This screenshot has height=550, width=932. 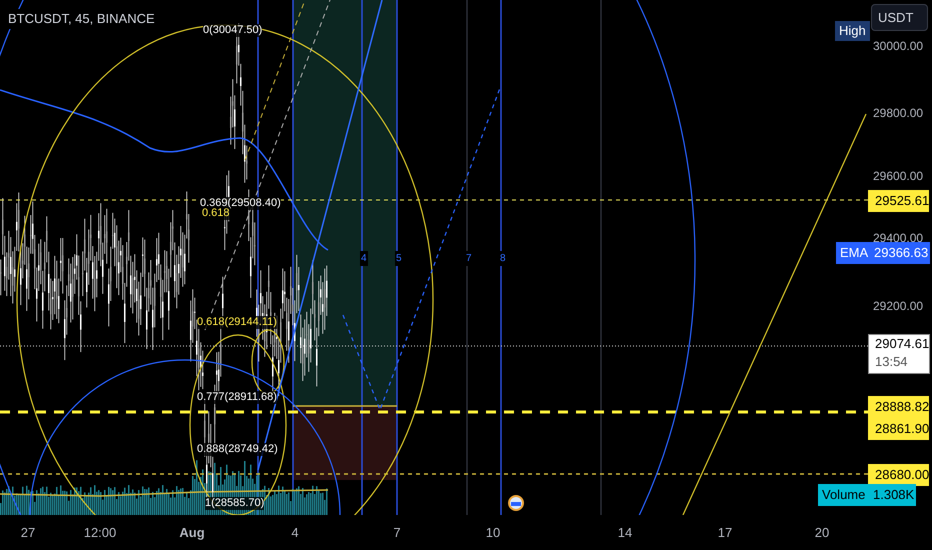 I want to click on fib-level-label: 0(30047.50), so click(x=232, y=30).